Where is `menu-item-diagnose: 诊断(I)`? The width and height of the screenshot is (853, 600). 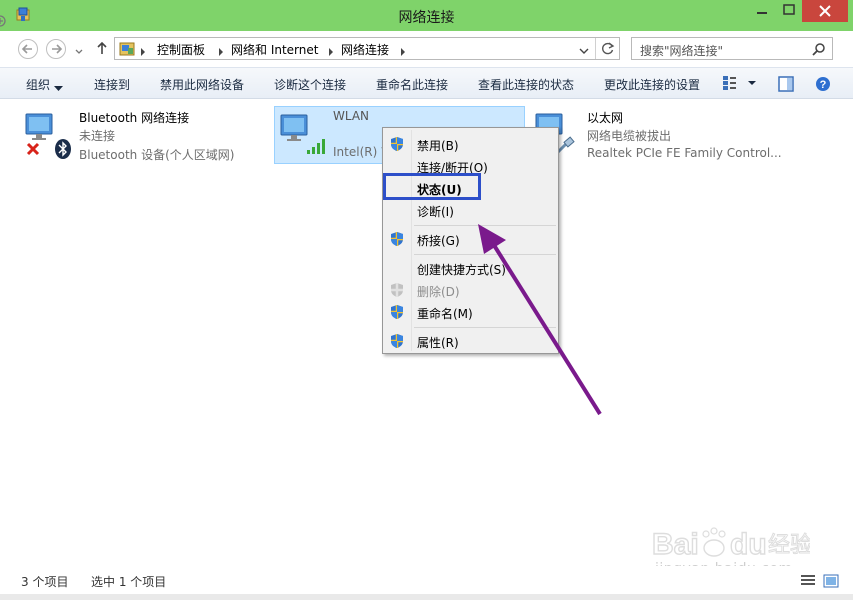 menu-item-diagnose: 诊断(I) is located at coordinates (435, 211).